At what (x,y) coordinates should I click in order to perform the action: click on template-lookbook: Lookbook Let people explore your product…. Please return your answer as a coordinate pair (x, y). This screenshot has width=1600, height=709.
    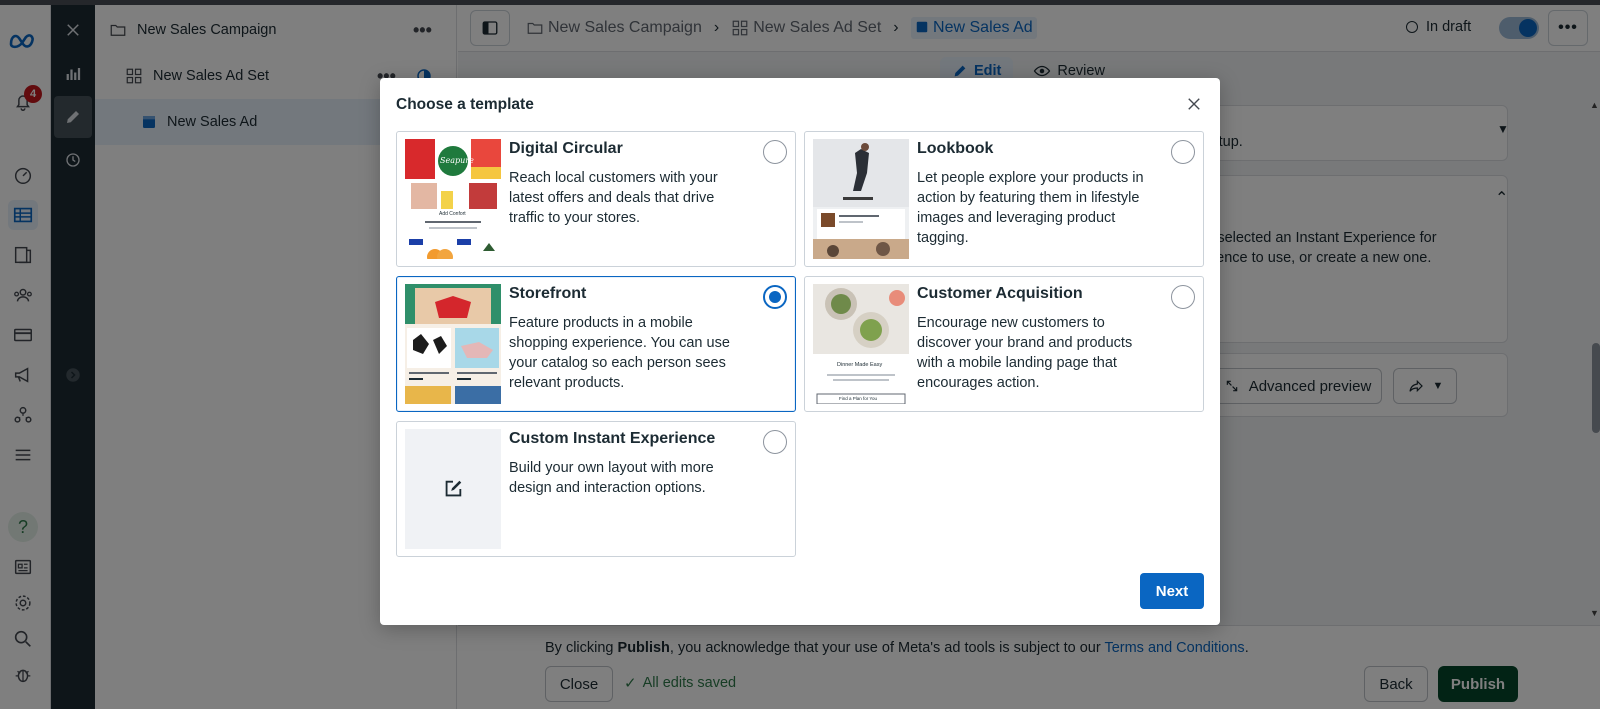
    Looking at the image, I should click on (1004, 199).